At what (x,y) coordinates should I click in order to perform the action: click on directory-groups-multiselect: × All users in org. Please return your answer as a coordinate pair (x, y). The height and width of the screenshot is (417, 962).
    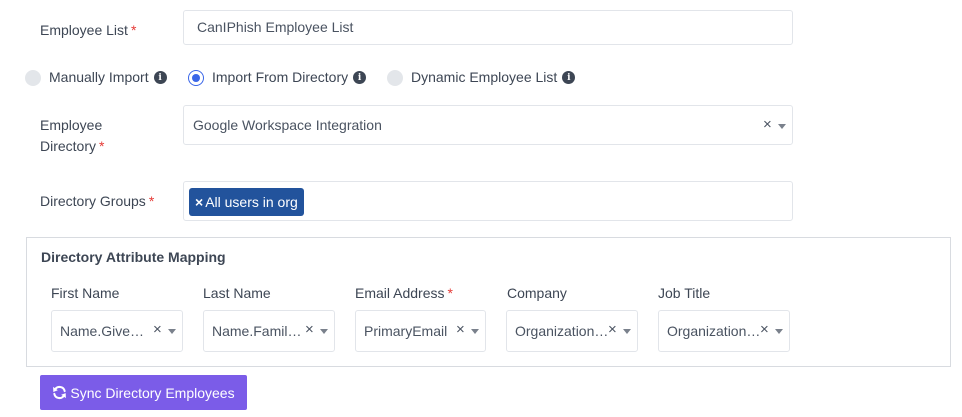
    Looking at the image, I should click on (488, 201).